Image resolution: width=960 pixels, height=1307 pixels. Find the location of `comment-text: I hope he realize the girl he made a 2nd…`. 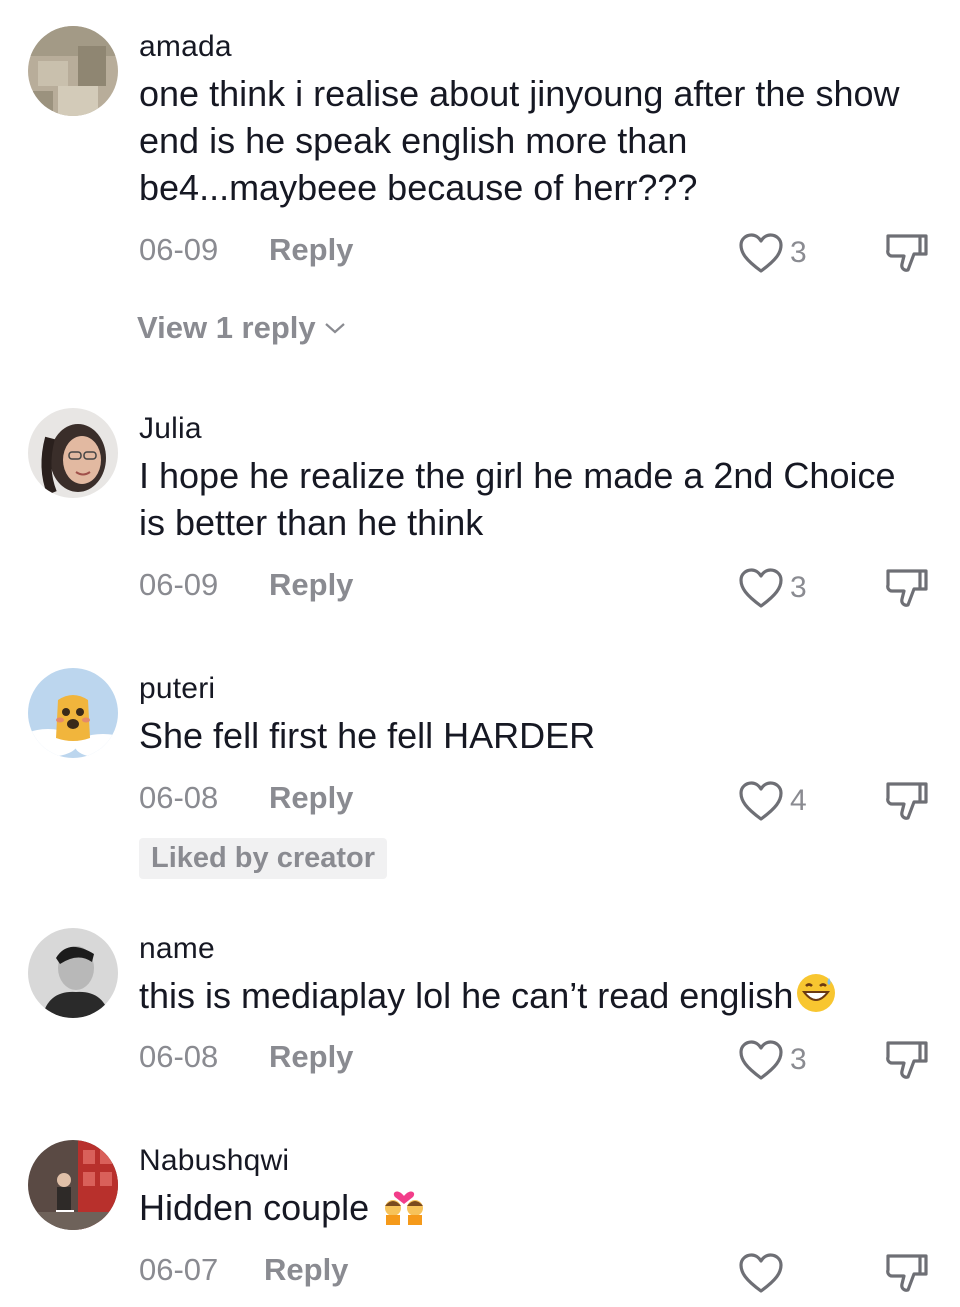

comment-text: I hope he realize the girl he made a 2nd… is located at coordinates (517, 499).